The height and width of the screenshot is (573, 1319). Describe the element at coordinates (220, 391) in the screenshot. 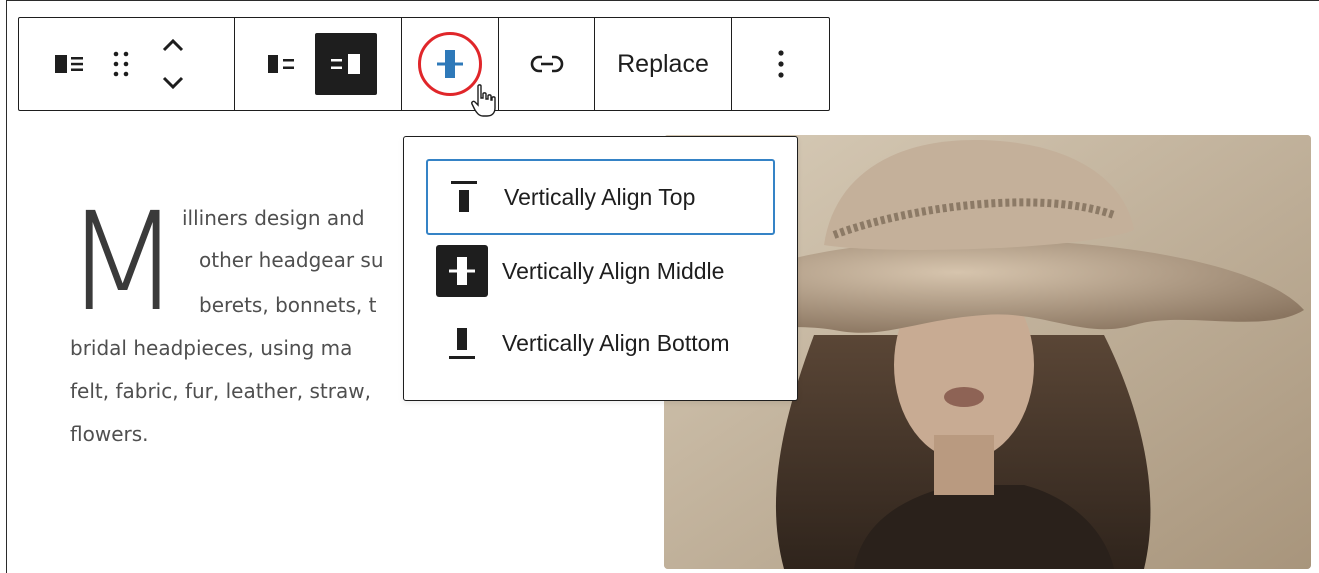

I see `paragraph-line: felt, fabric, fur, leather, straw,` at that location.